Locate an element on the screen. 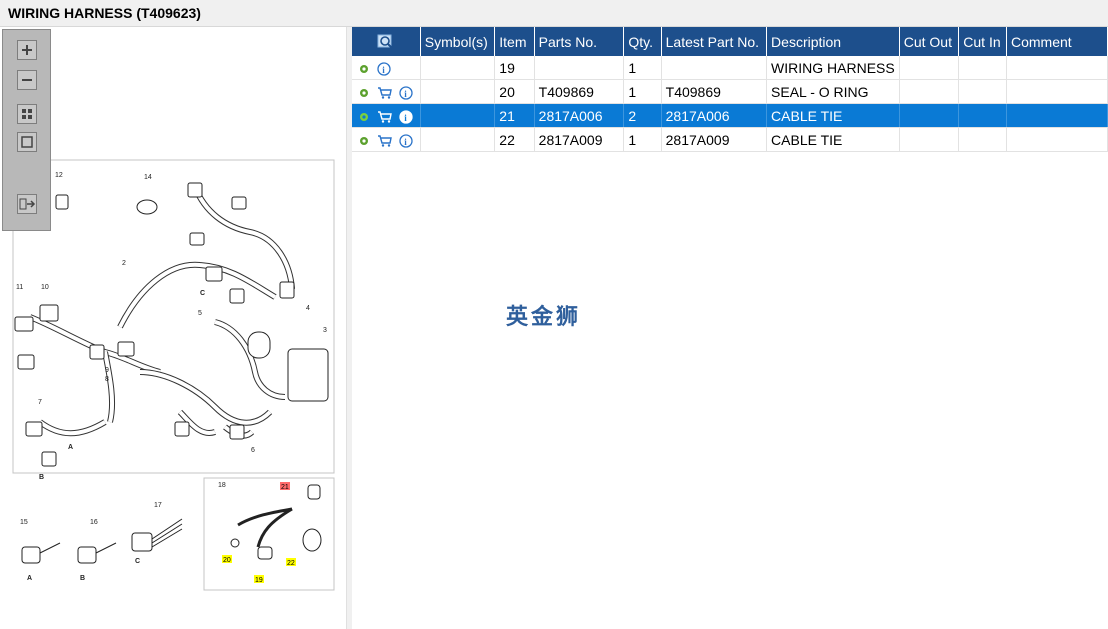  column-header-comment: Comment is located at coordinates (1057, 41).